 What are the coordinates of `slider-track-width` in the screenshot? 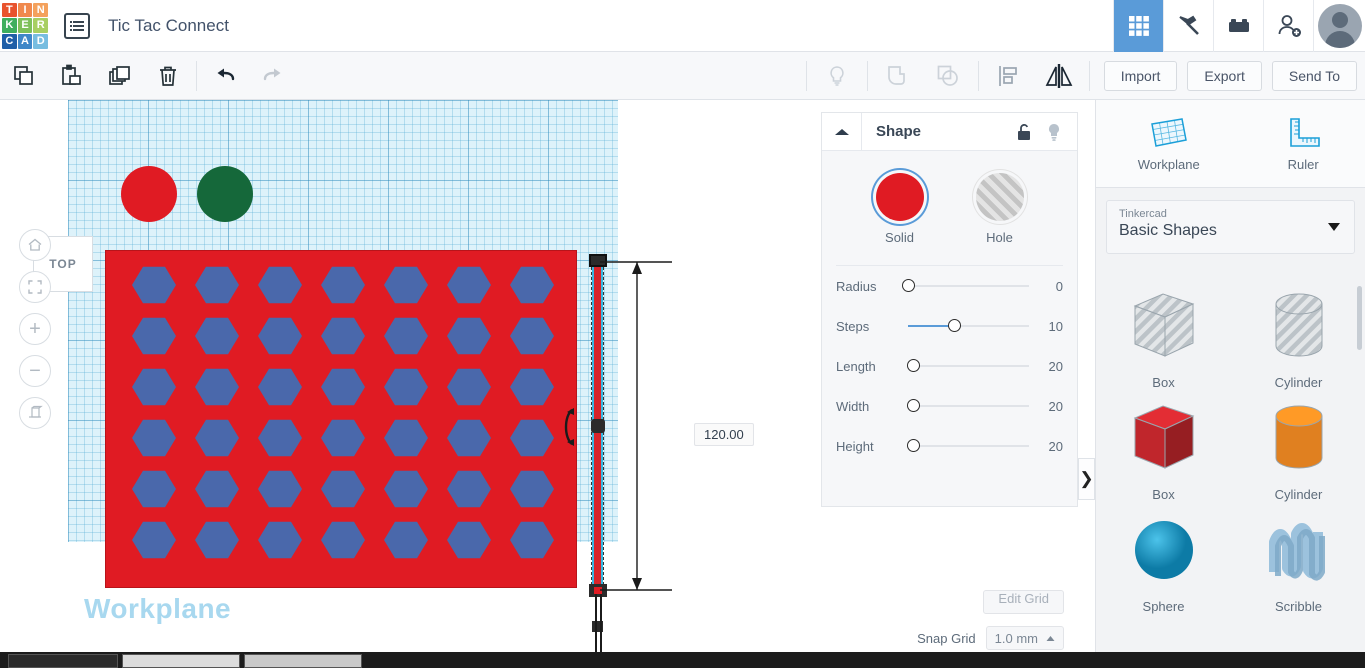 It's located at (967, 406).